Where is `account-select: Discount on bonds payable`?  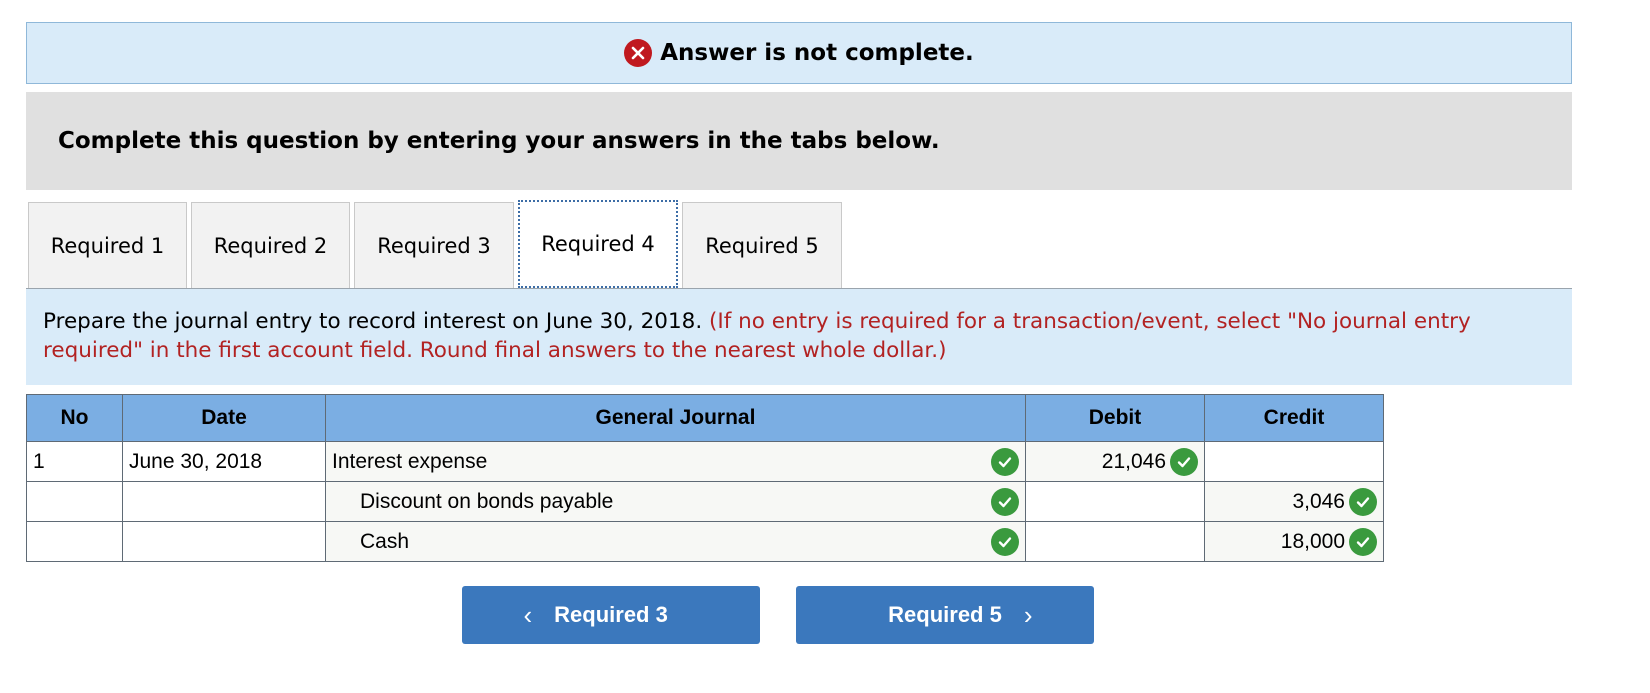 account-select: Discount on bonds payable is located at coordinates (675, 501).